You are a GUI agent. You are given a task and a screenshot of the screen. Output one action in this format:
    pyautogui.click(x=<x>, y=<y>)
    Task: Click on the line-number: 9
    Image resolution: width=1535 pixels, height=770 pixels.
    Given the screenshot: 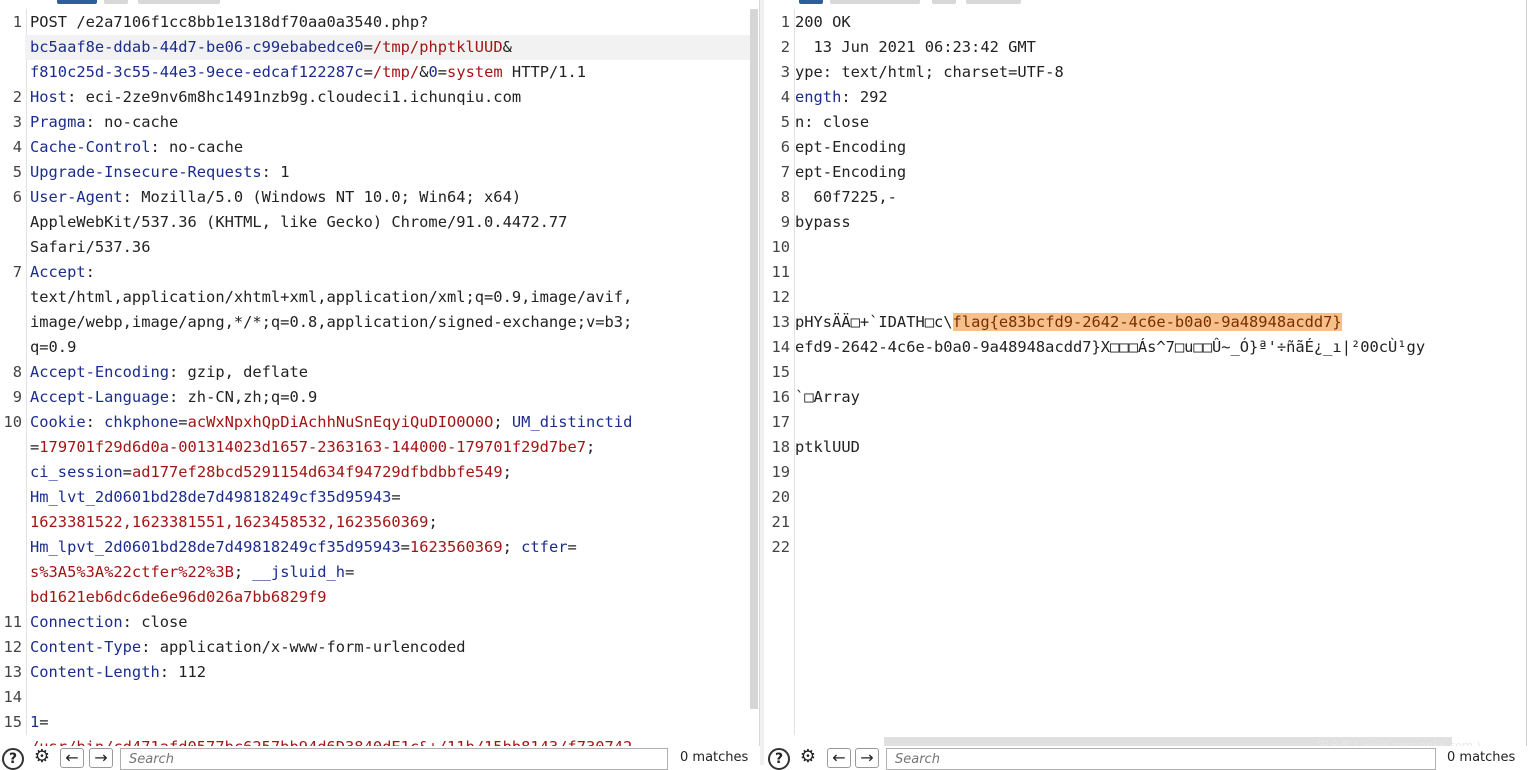 What is the action you would take?
    pyautogui.click(x=17, y=397)
    